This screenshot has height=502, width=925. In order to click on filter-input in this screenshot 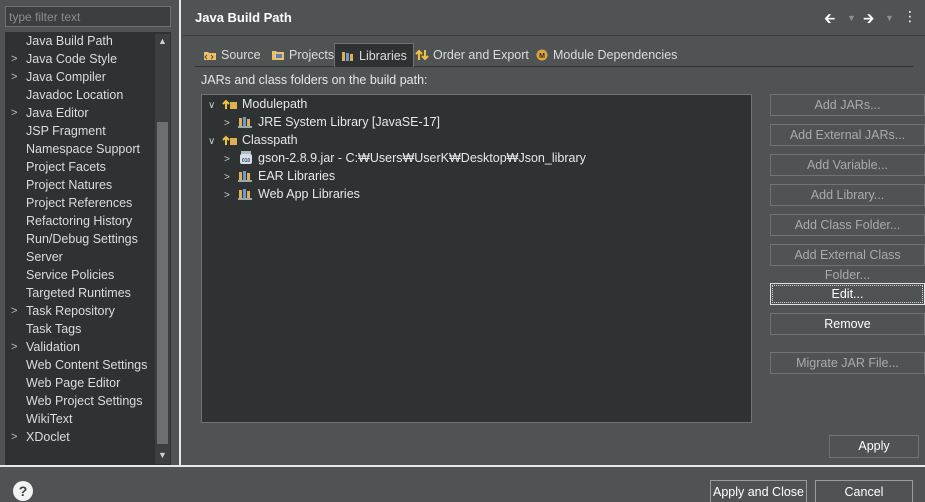, I will do `click(88, 16)`.